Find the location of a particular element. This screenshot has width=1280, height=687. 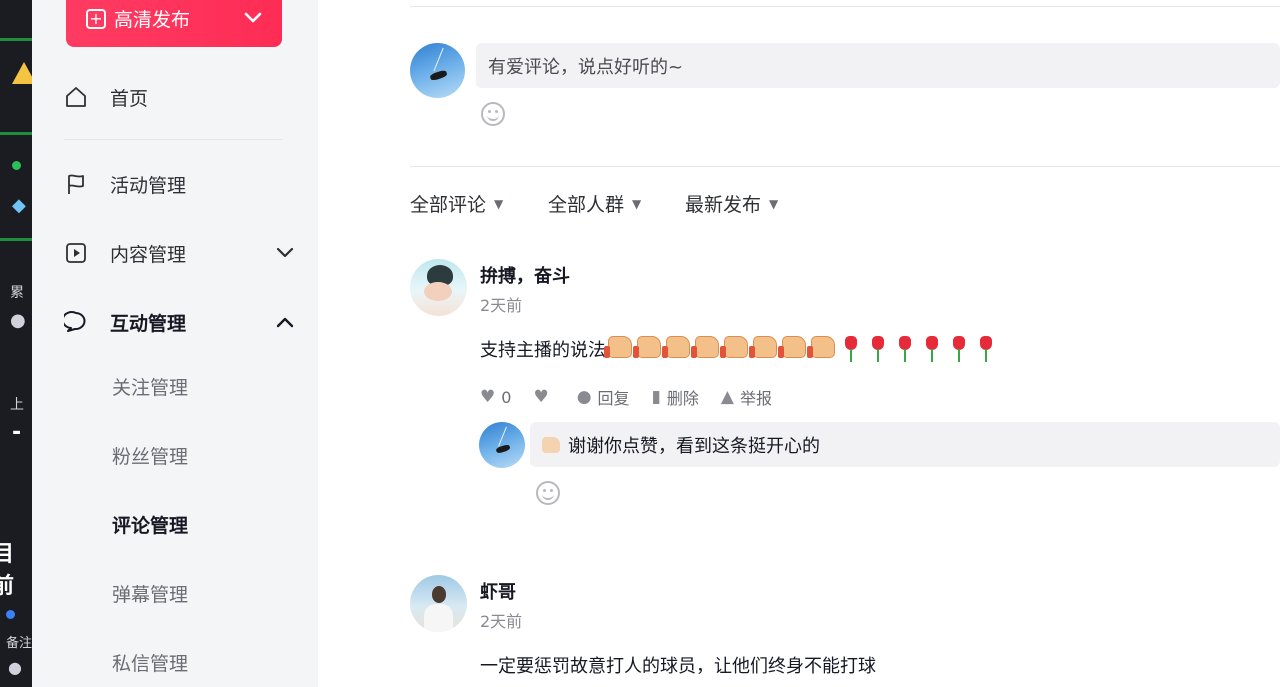

sidebar-item-interaction: 互动管理 is located at coordinates (179, 322).